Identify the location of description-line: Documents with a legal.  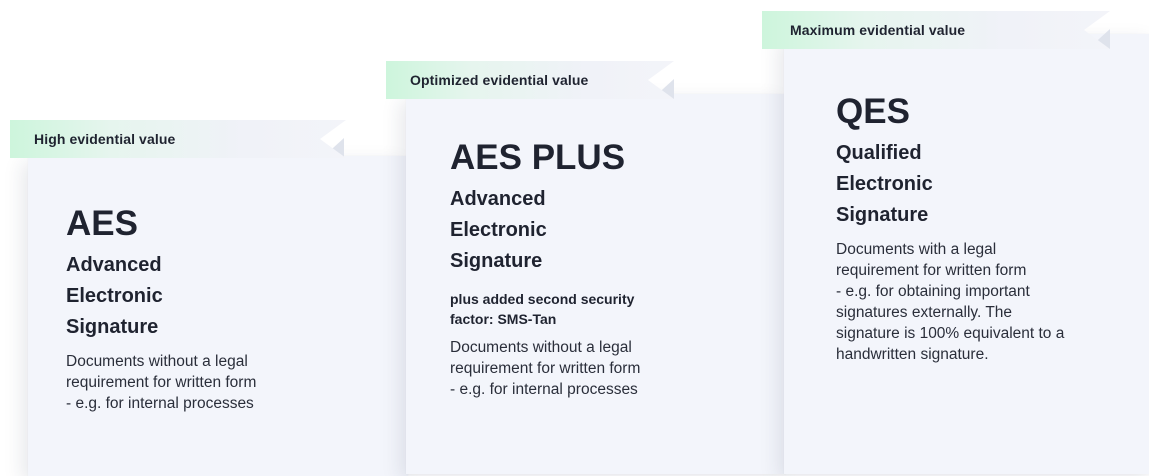
(916, 249).